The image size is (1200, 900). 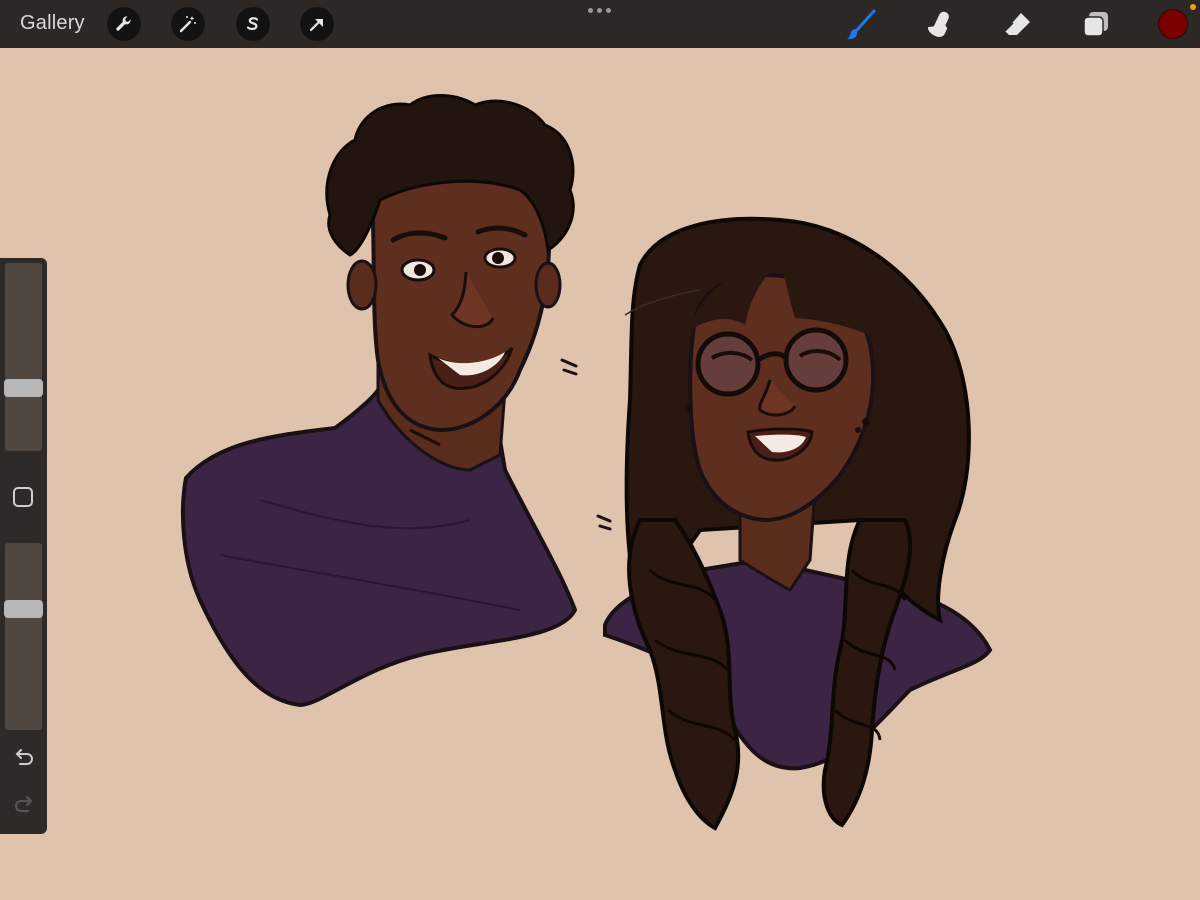 I want to click on transform-button, so click(x=317, y=24).